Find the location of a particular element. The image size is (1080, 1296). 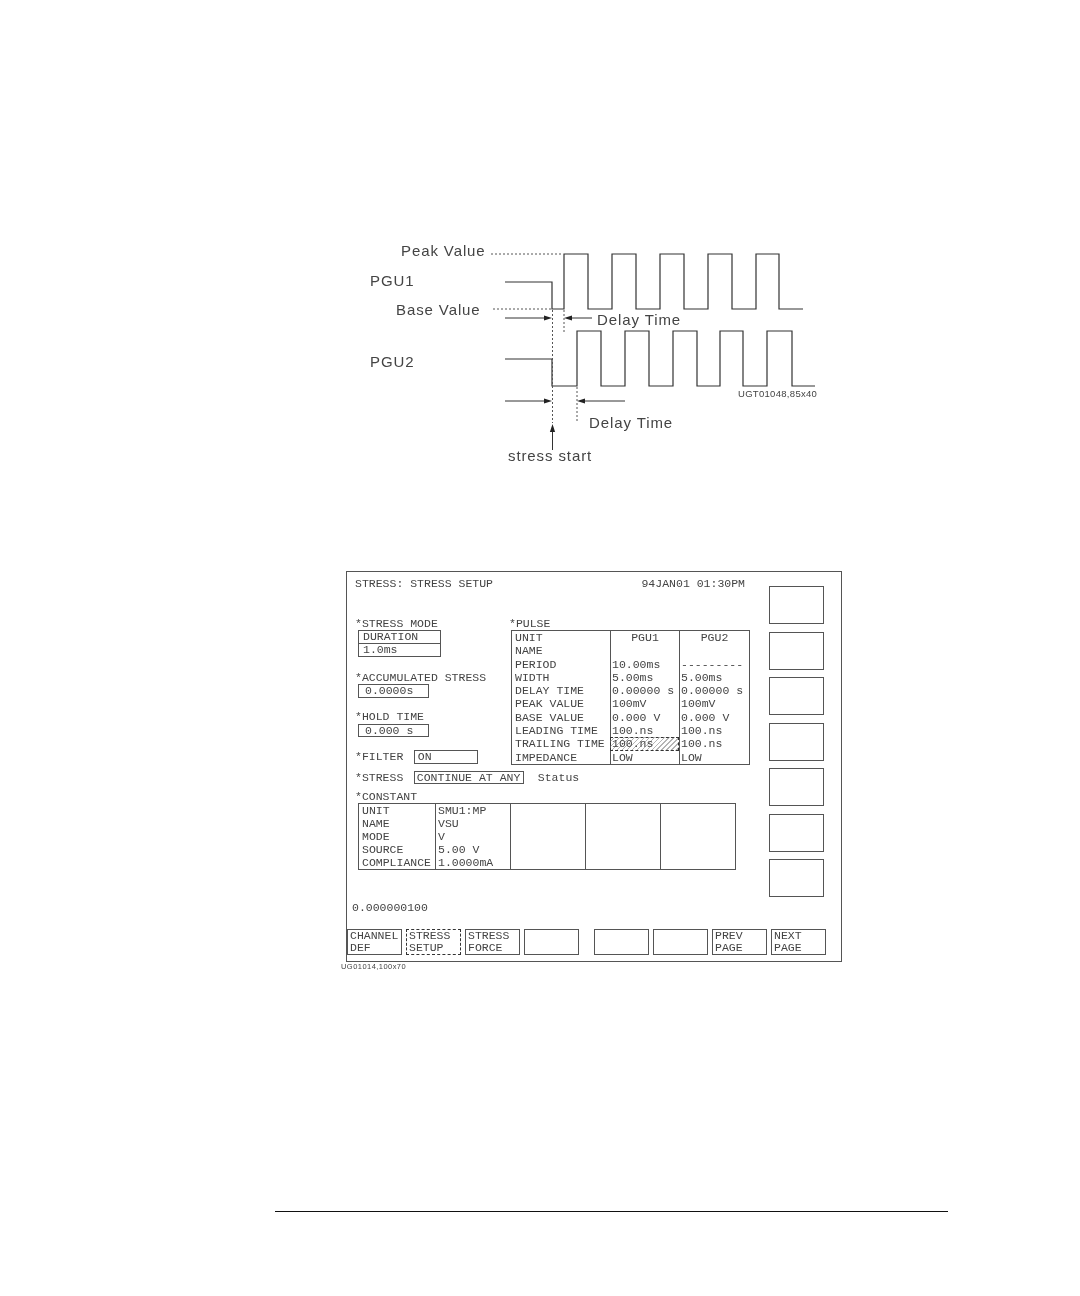

column-header: PGU1 is located at coordinates (644, 638).